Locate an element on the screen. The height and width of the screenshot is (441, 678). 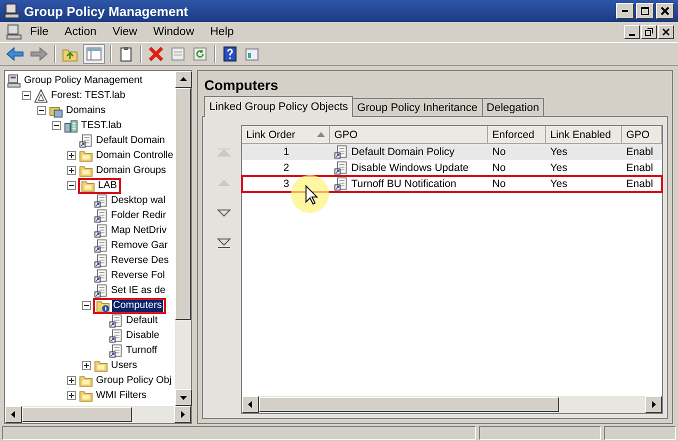
table-row: 2 Disable Windows Update No Yes Enabl is located at coordinates (452, 168).